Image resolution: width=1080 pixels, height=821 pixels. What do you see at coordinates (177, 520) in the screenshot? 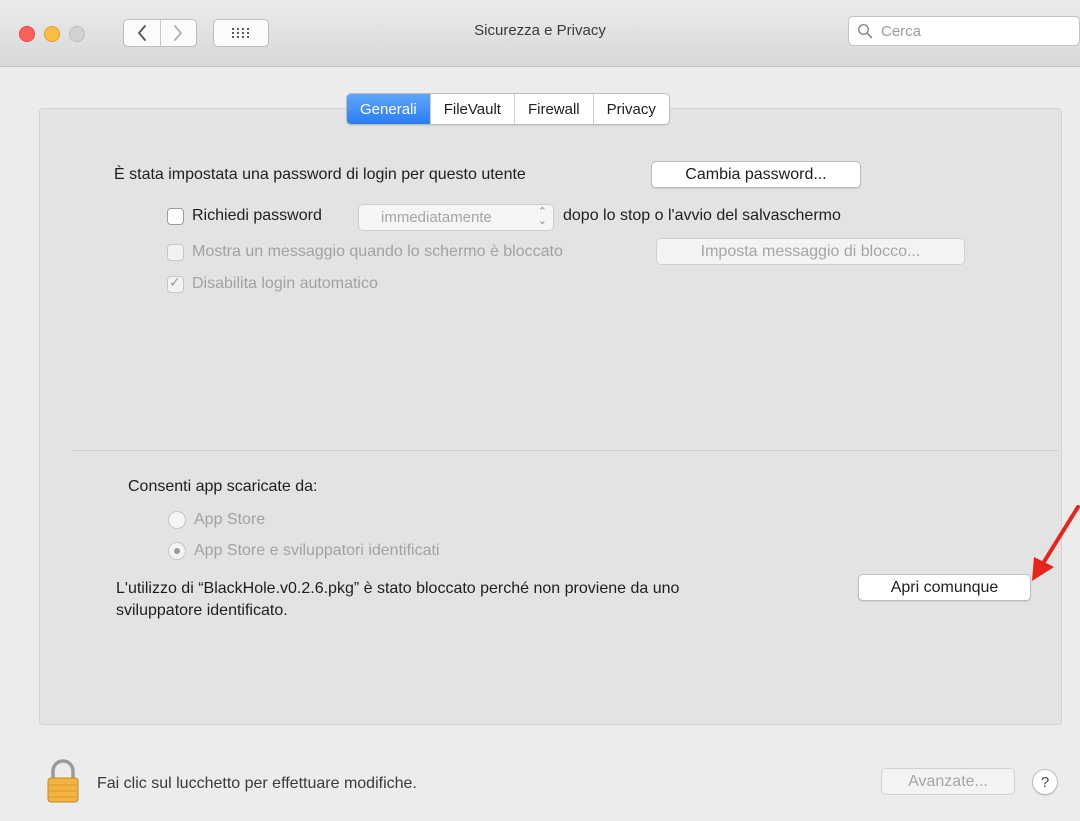
I see `radio-app-store` at bounding box center [177, 520].